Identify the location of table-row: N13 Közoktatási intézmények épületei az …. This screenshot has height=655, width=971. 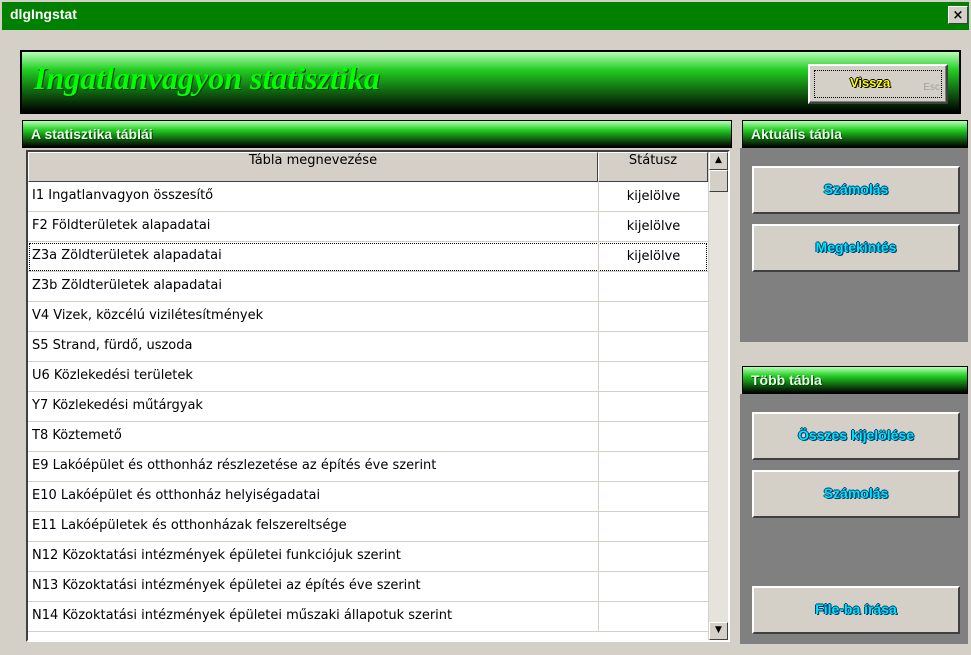
(368, 587).